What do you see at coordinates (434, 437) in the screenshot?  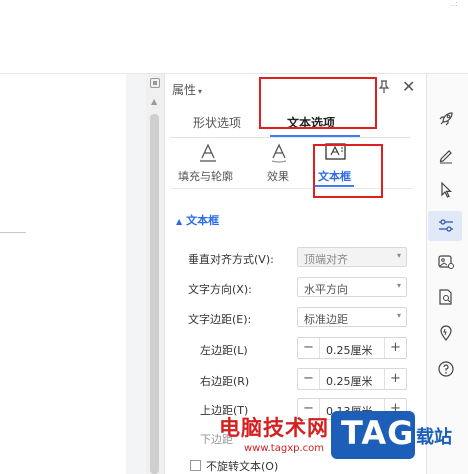 I see `tag-logo-suffix: 载站` at bounding box center [434, 437].